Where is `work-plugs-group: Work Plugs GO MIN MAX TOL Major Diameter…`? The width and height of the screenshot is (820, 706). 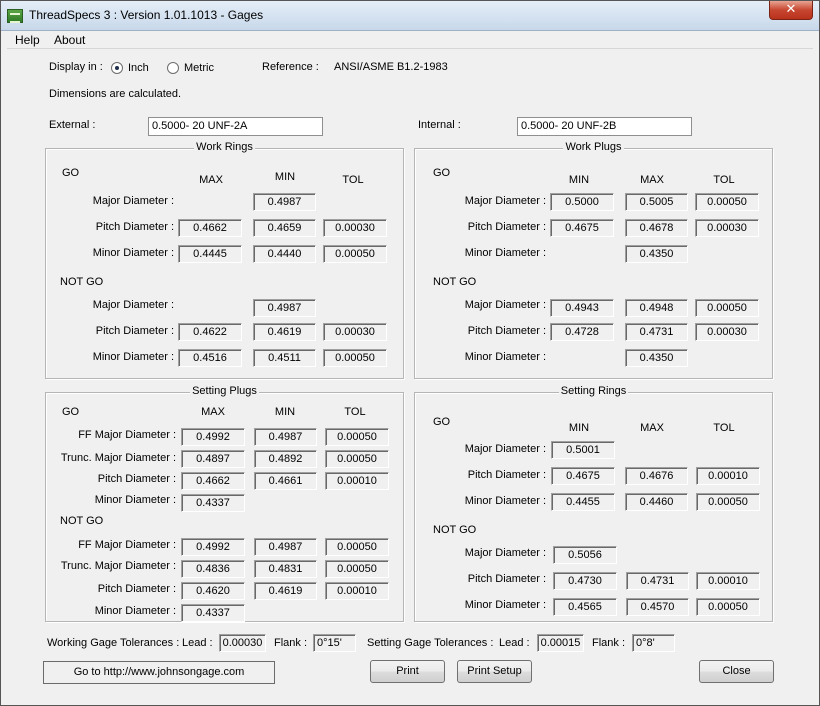 work-plugs-group: Work Plugs GO MIN MAX TOL Major Diameter… is located at coordinates (593, 260).